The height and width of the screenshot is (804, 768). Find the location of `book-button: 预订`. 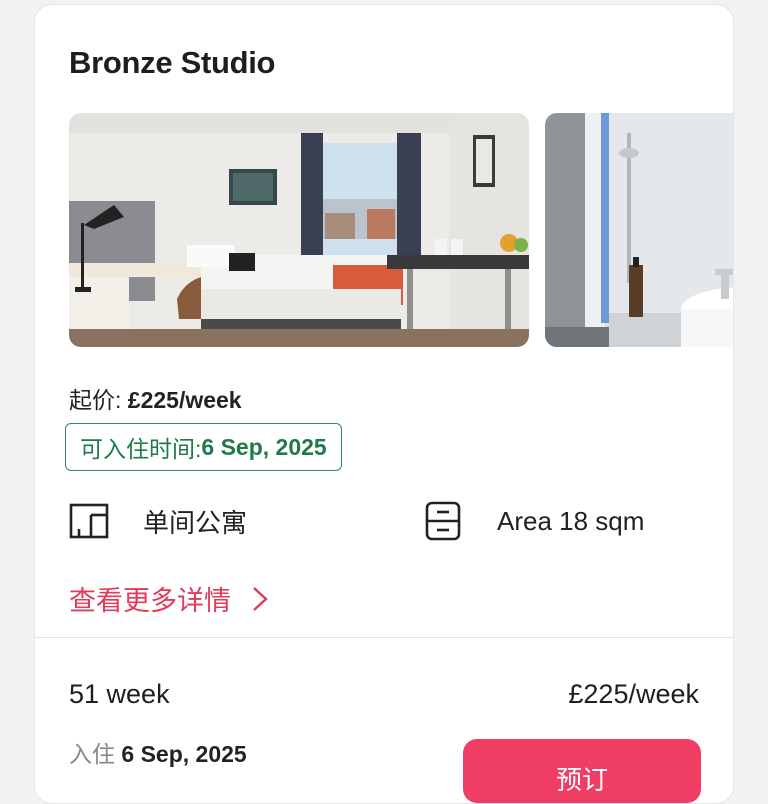

book-button: 预订 is located at coordinates (582, 771).